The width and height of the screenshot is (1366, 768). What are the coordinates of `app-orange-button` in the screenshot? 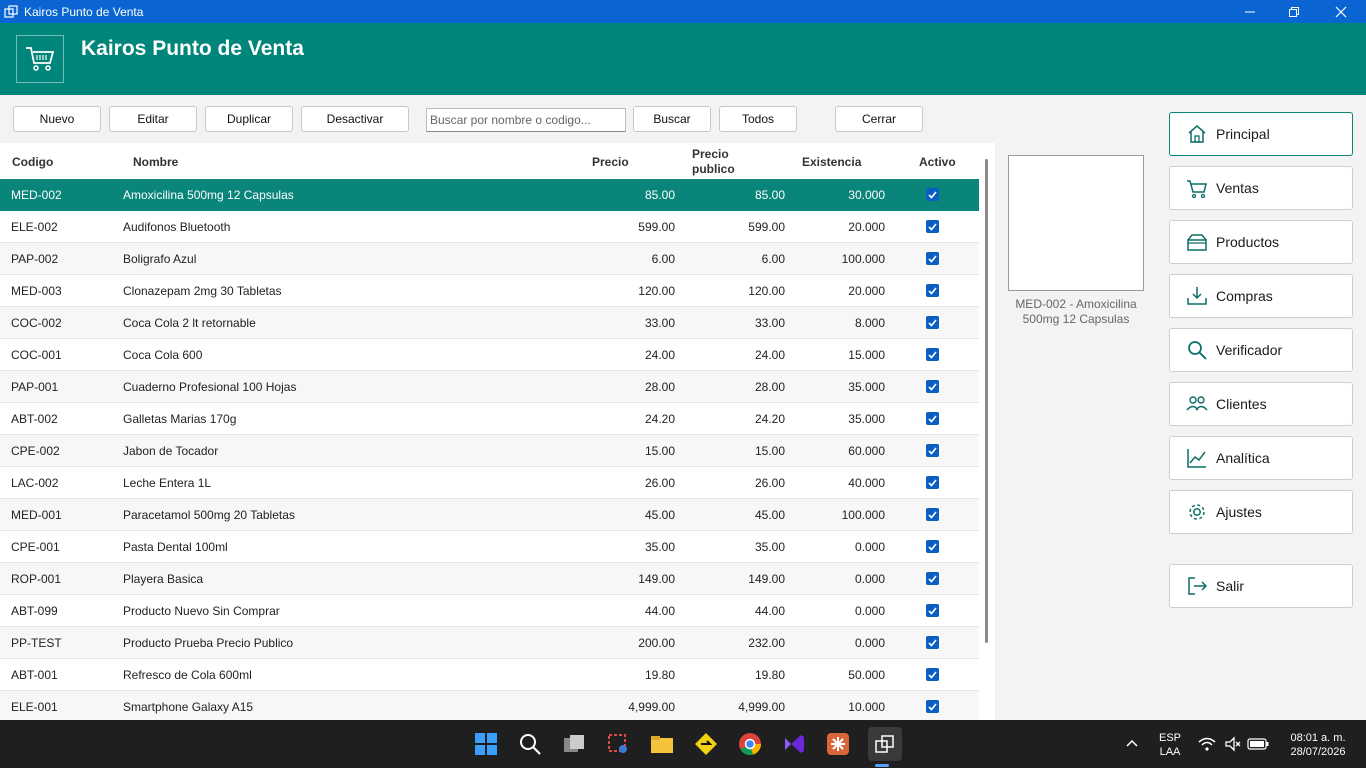 It's located at (838, 744).